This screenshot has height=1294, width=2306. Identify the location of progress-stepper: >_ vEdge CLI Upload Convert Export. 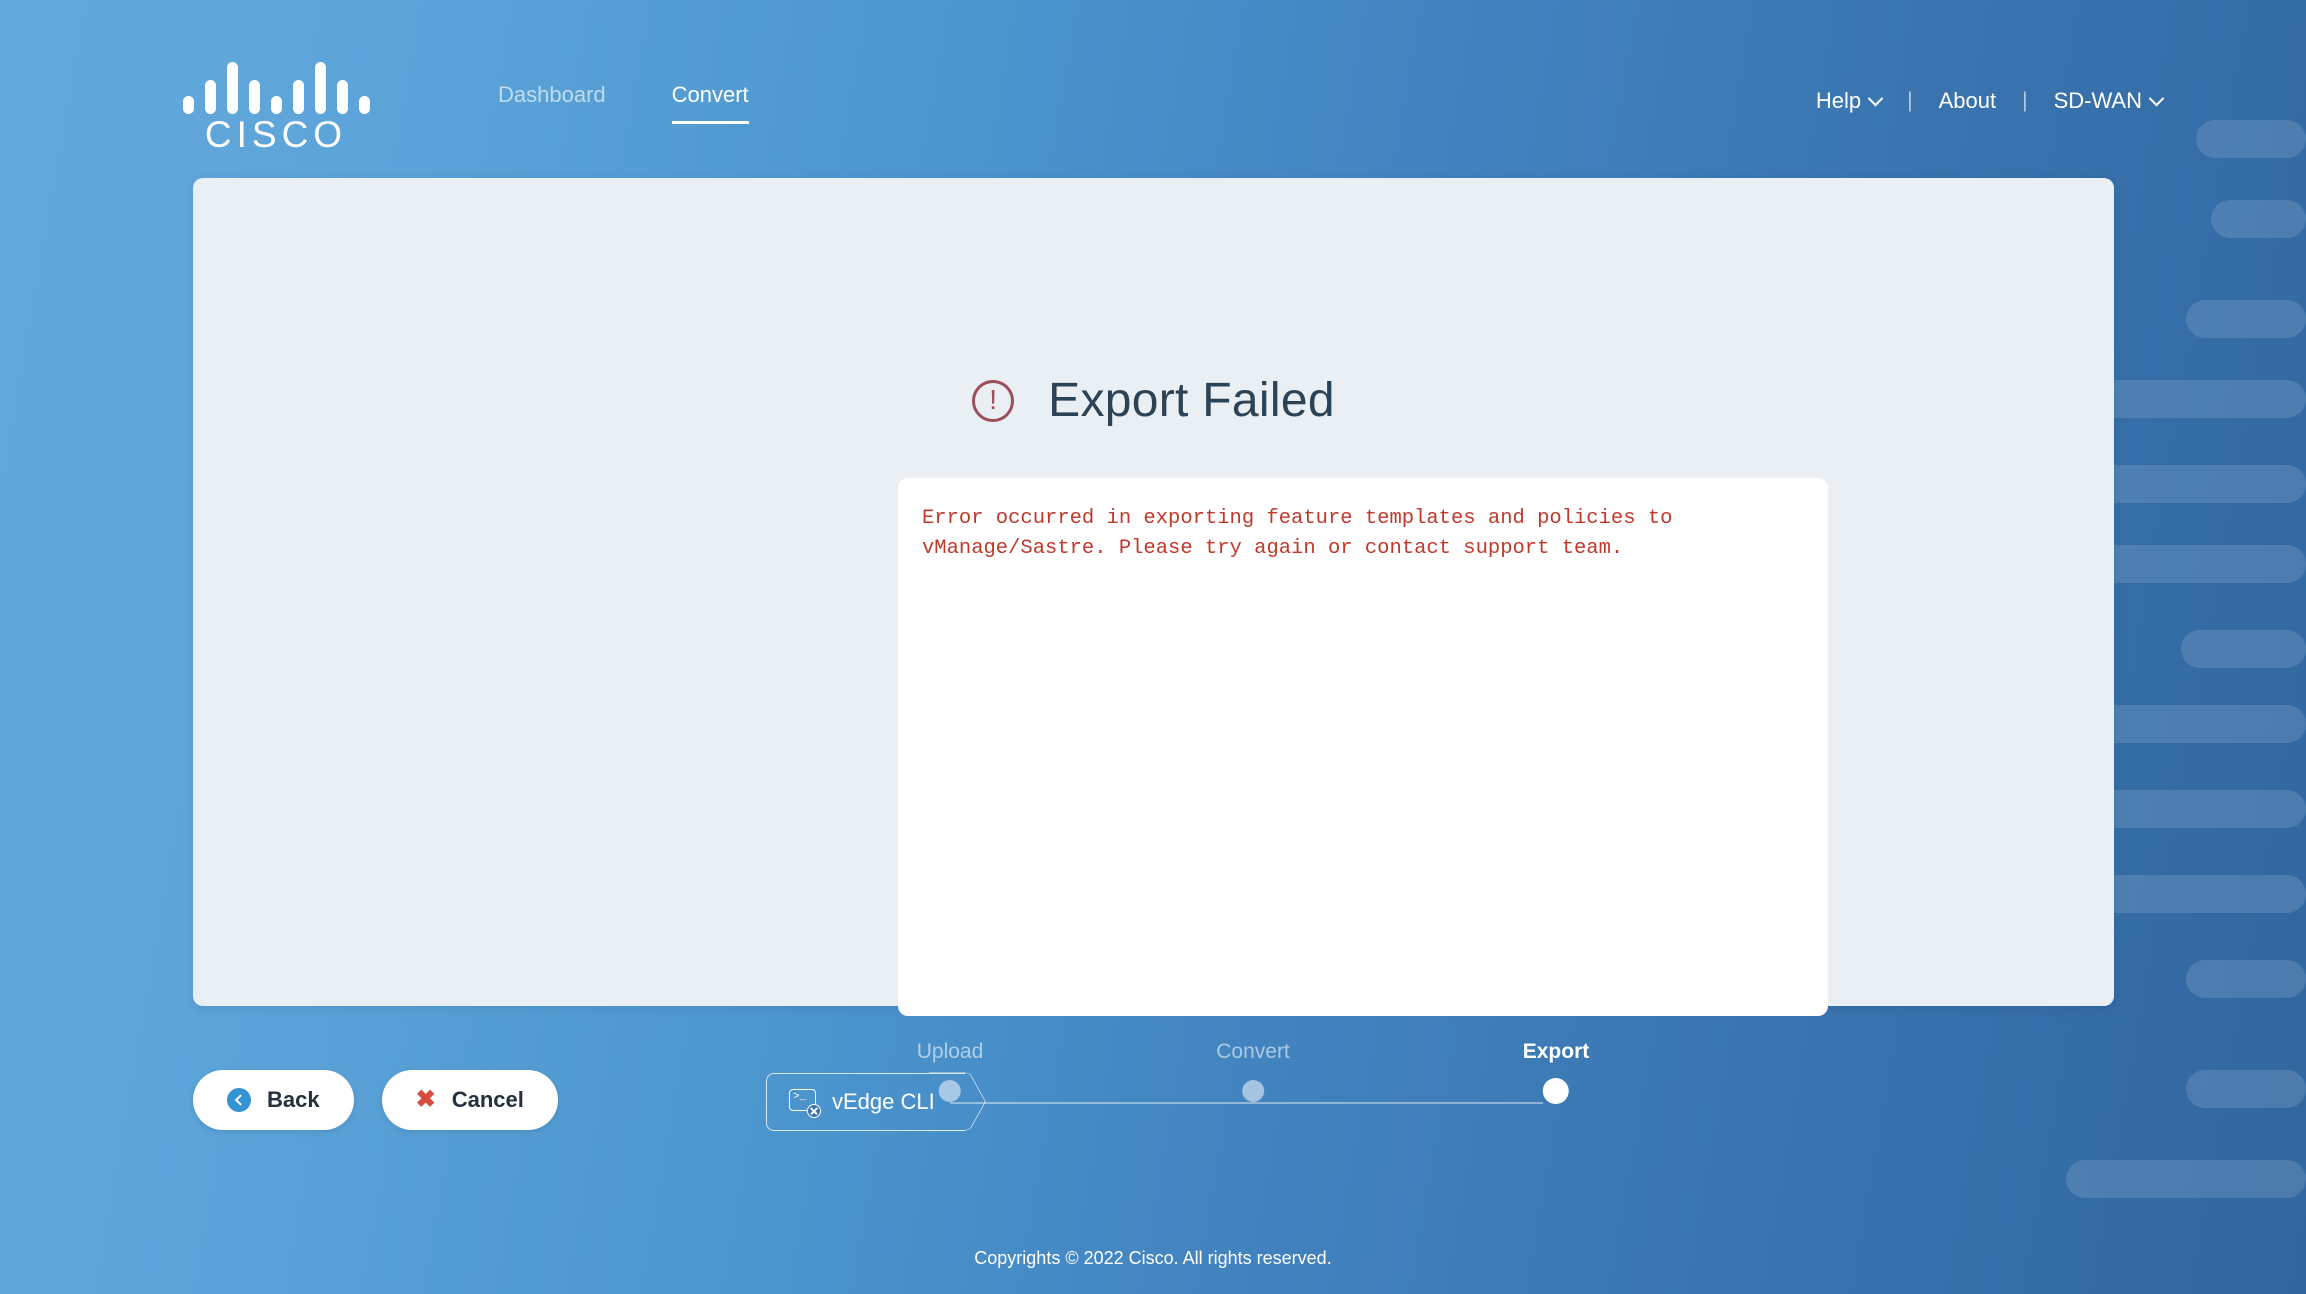
(1177, 1086).